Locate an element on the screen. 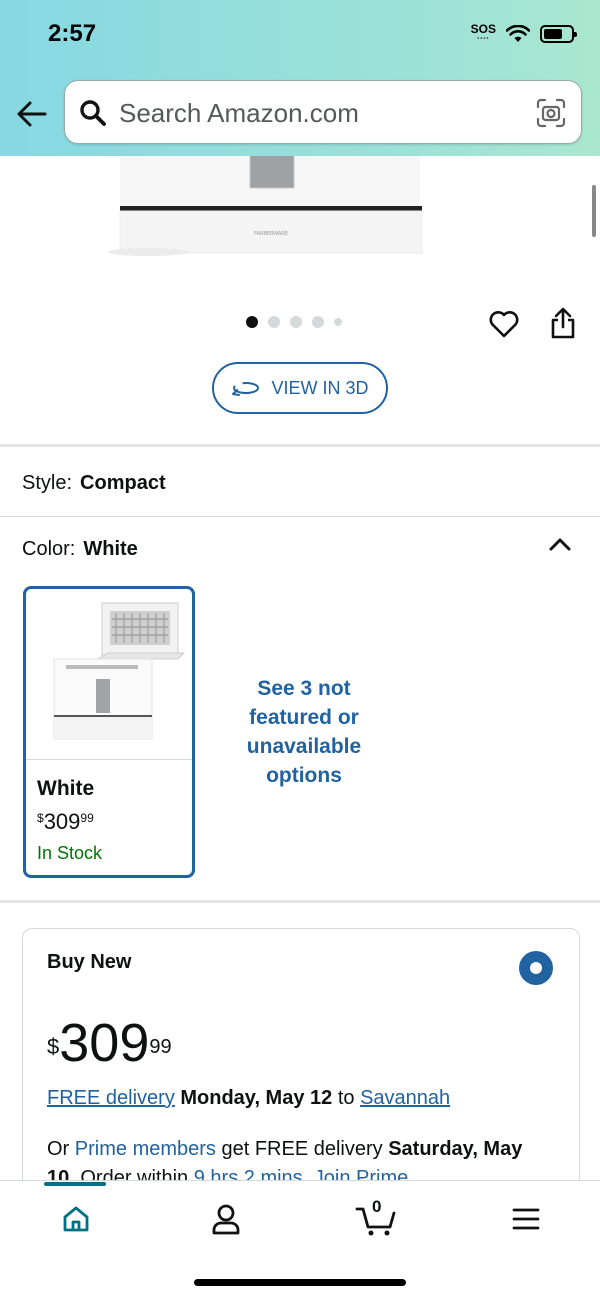 The width and height of the screenshot is (600, 1299). status-time: 2:57 is located at coordinates (72, 33).